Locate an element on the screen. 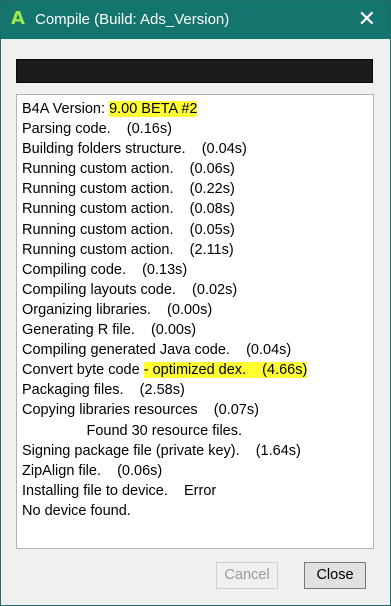  log-line: Generating R file. (0.00s) is located at coordinates (195, 330).